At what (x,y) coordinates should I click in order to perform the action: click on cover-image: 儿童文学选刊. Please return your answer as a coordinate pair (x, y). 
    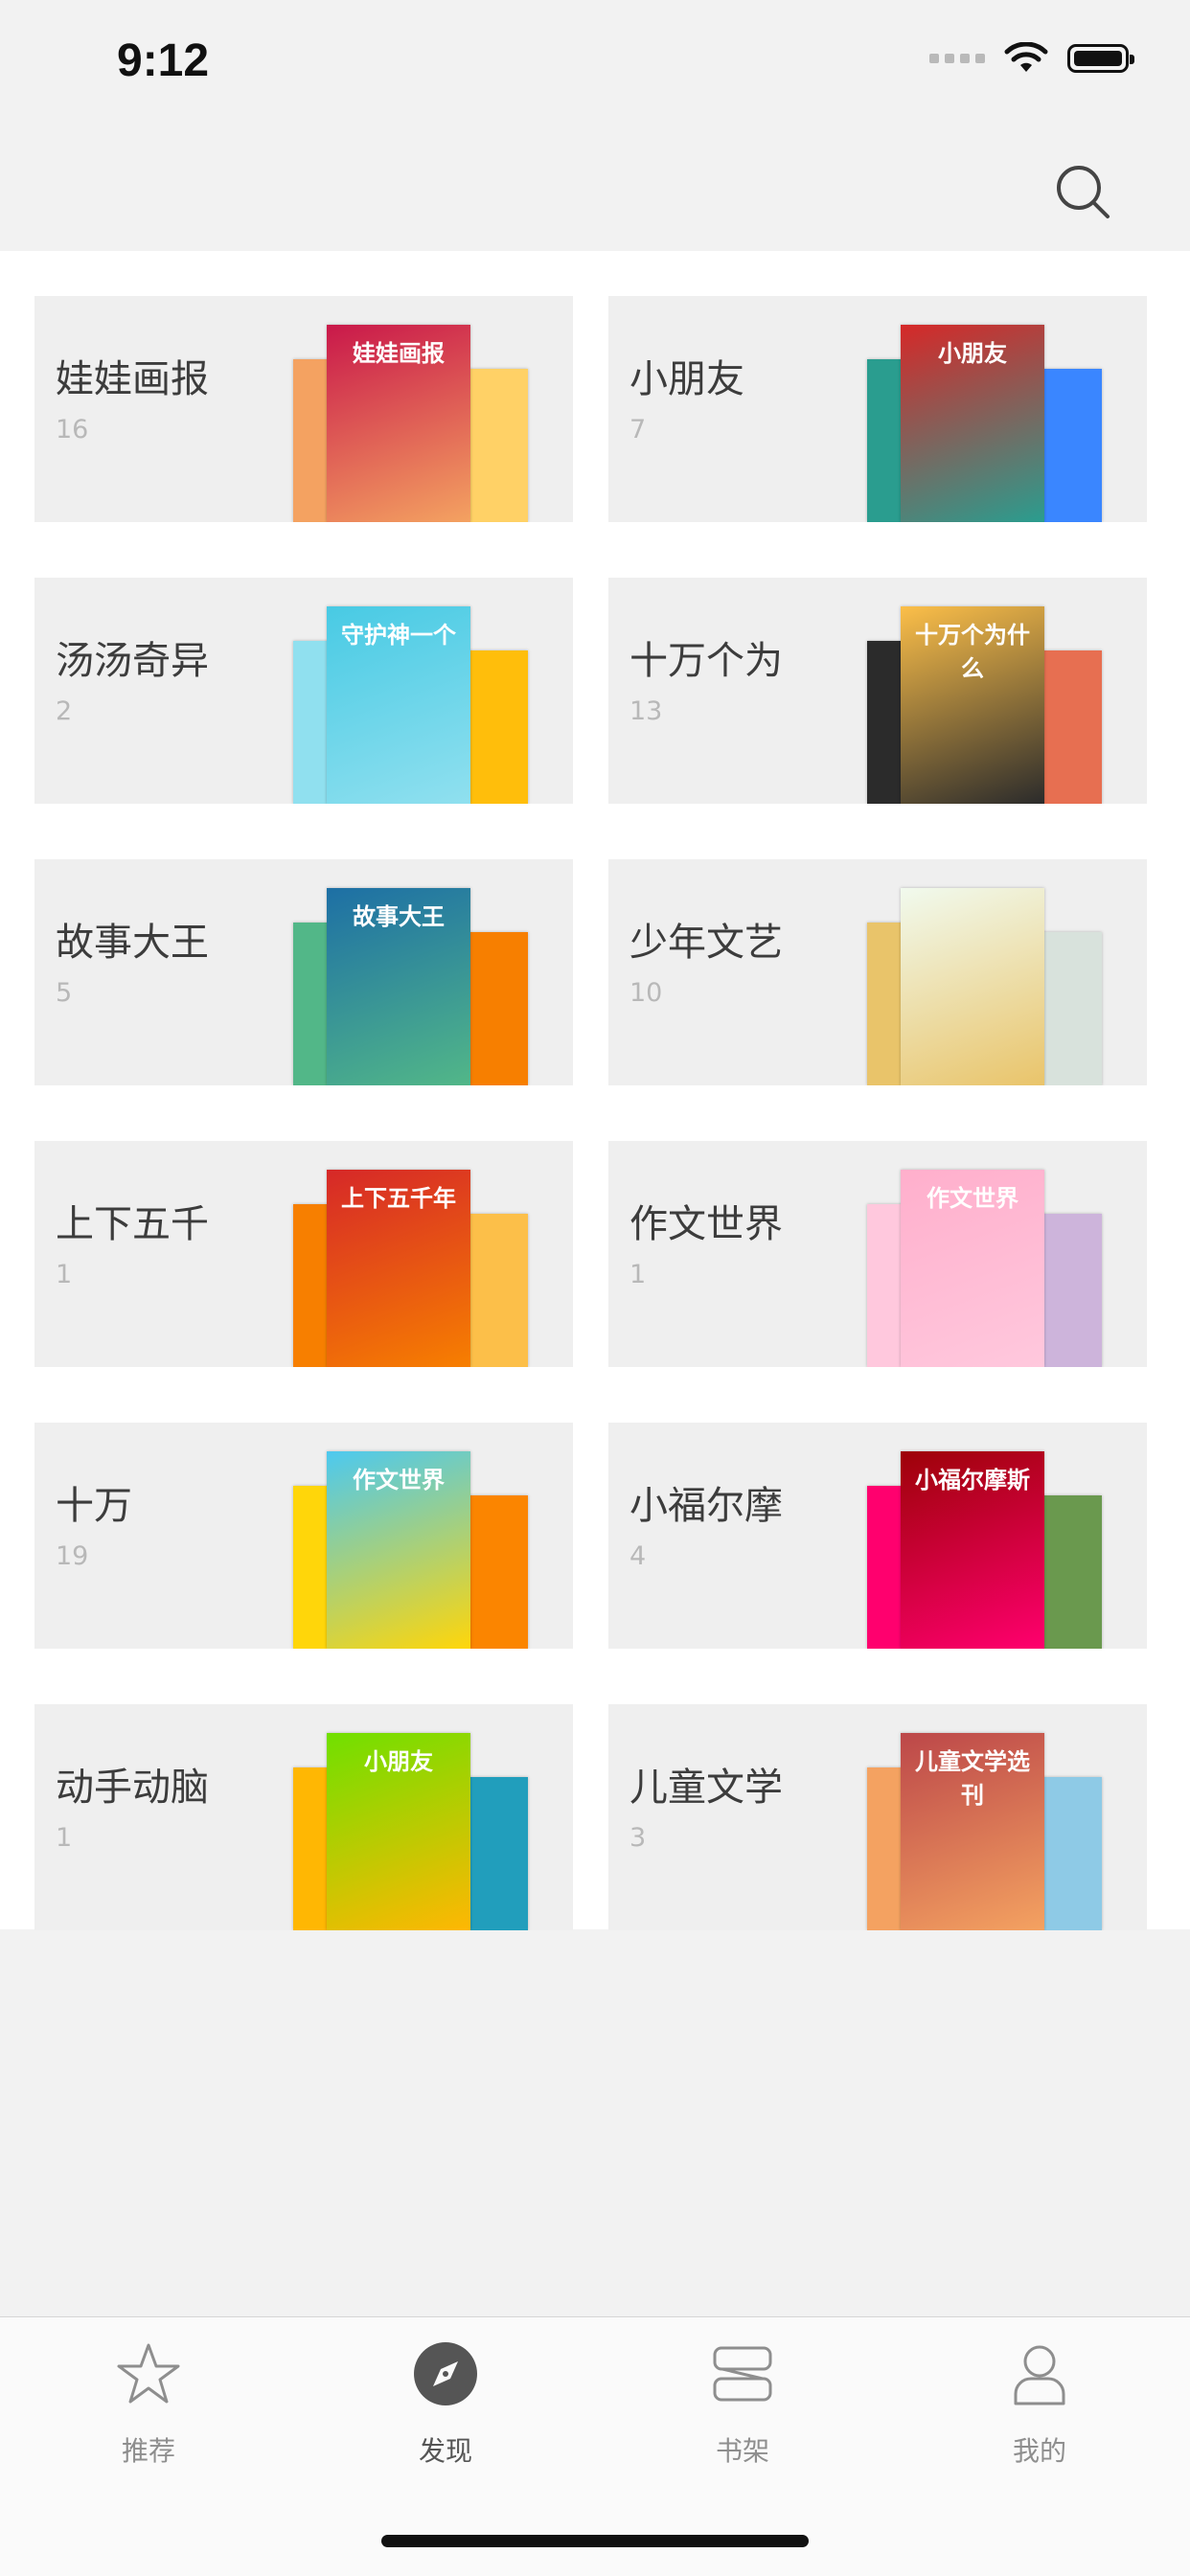
    Looking at the image, I should click on (973, 1831).